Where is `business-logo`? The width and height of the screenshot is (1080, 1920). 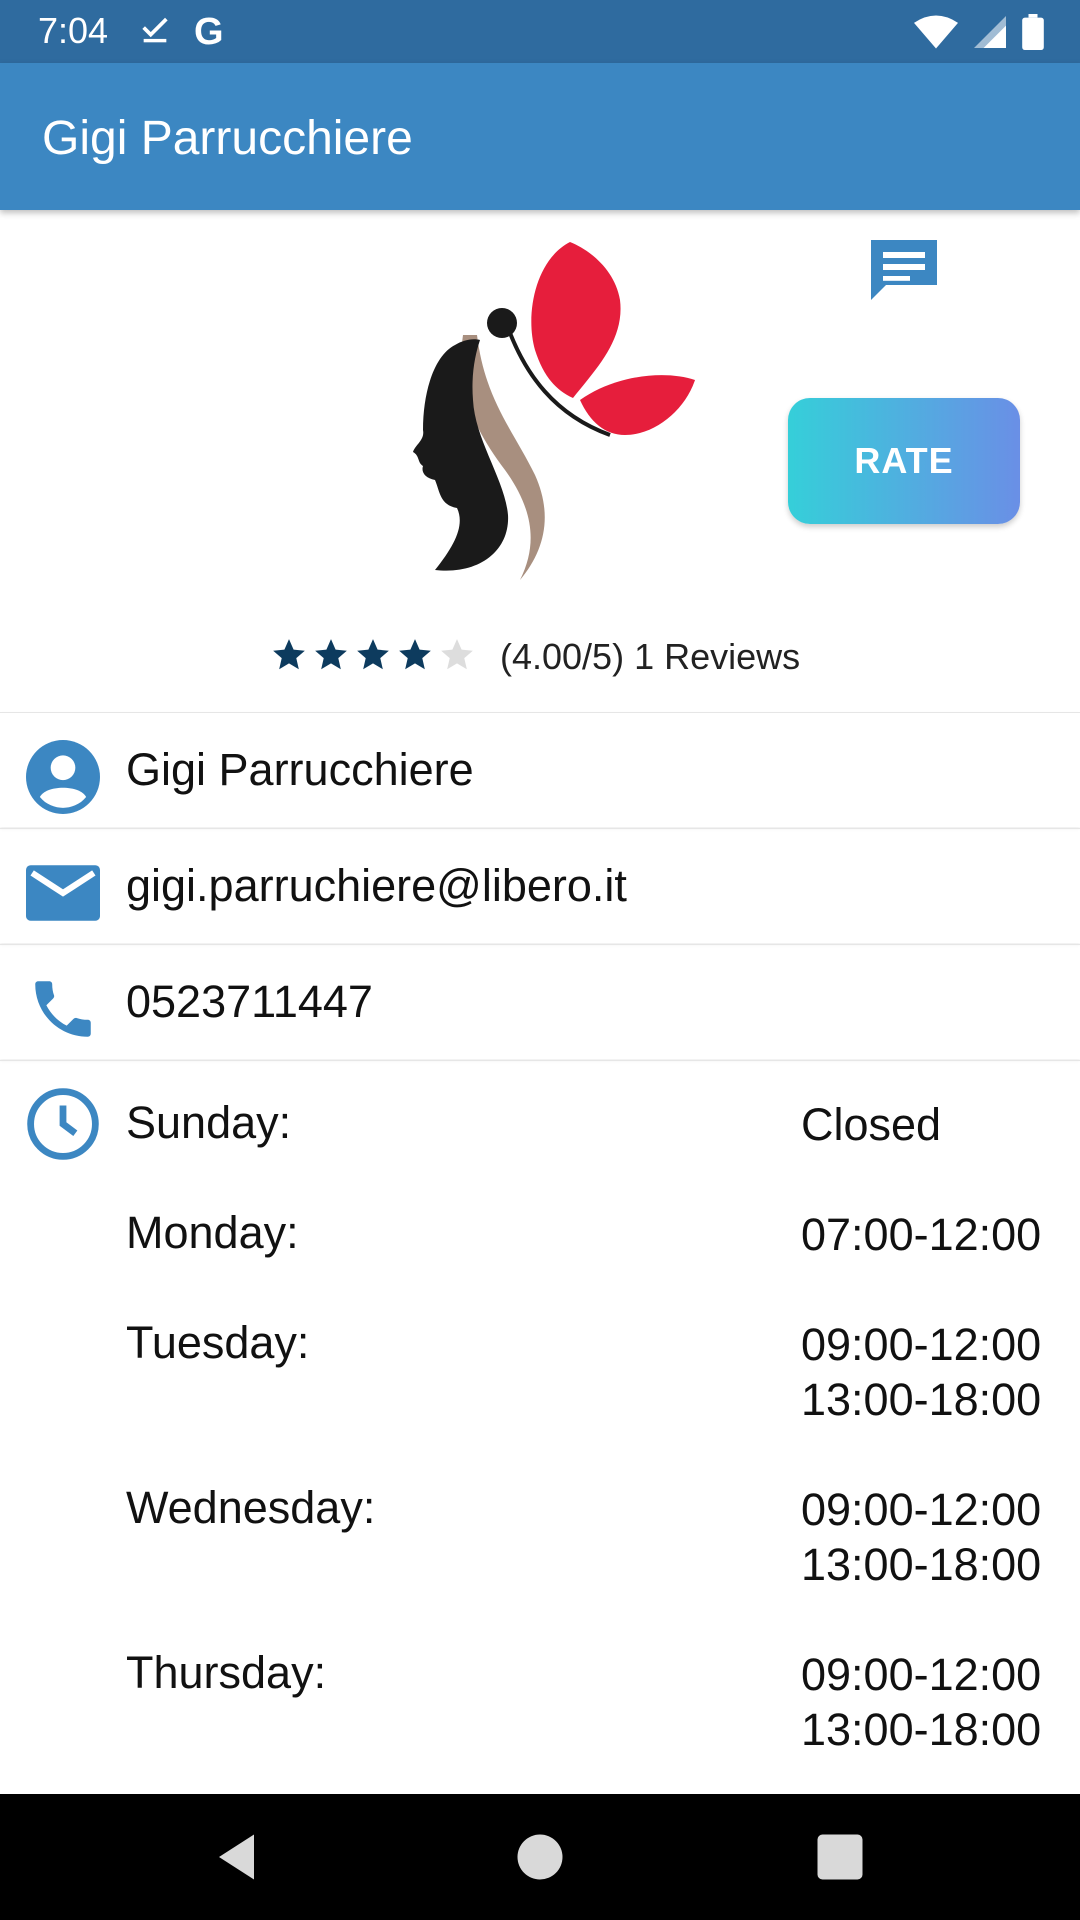 business-logo is located at coordinates (565, 410).